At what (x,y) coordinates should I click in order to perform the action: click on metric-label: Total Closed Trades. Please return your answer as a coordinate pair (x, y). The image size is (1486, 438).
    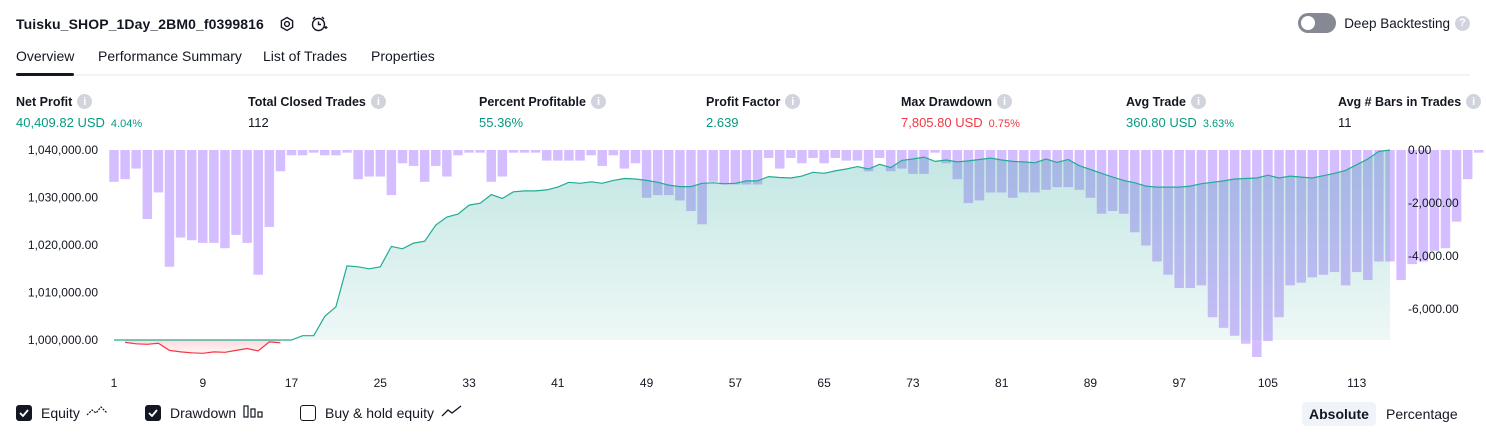
    Looking at the image, I should click on (307, 101).